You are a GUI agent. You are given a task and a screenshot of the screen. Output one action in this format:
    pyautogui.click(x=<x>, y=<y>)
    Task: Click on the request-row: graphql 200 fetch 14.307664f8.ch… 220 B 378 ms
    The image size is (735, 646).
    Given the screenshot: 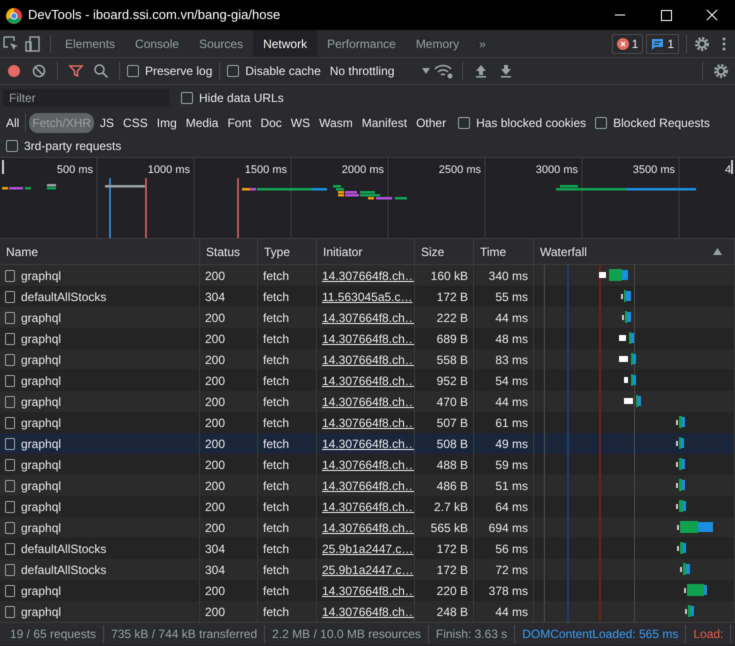 What is the action you would take?
    pyautogui.click(x=367, y=590)
    